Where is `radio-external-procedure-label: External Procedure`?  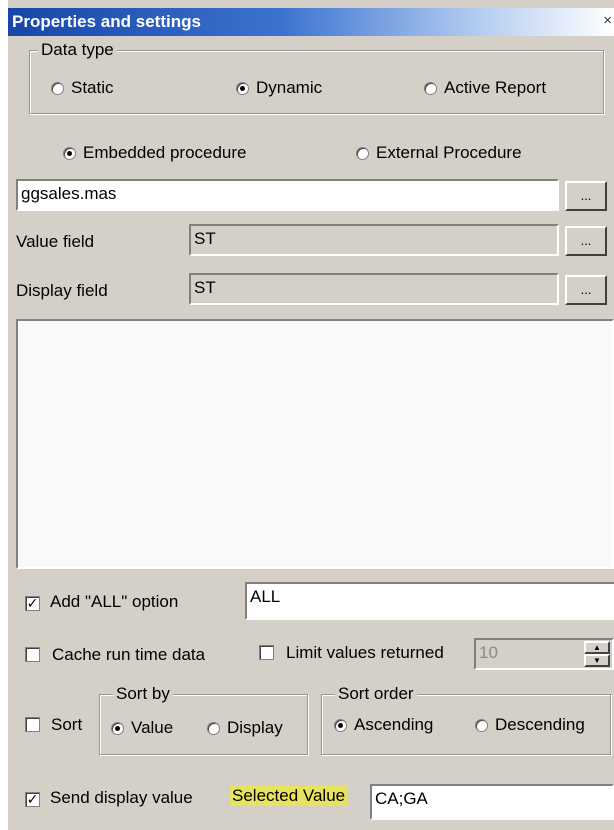
radio-external-procedure-label: External Procedure is located at coordinates (449, 152).